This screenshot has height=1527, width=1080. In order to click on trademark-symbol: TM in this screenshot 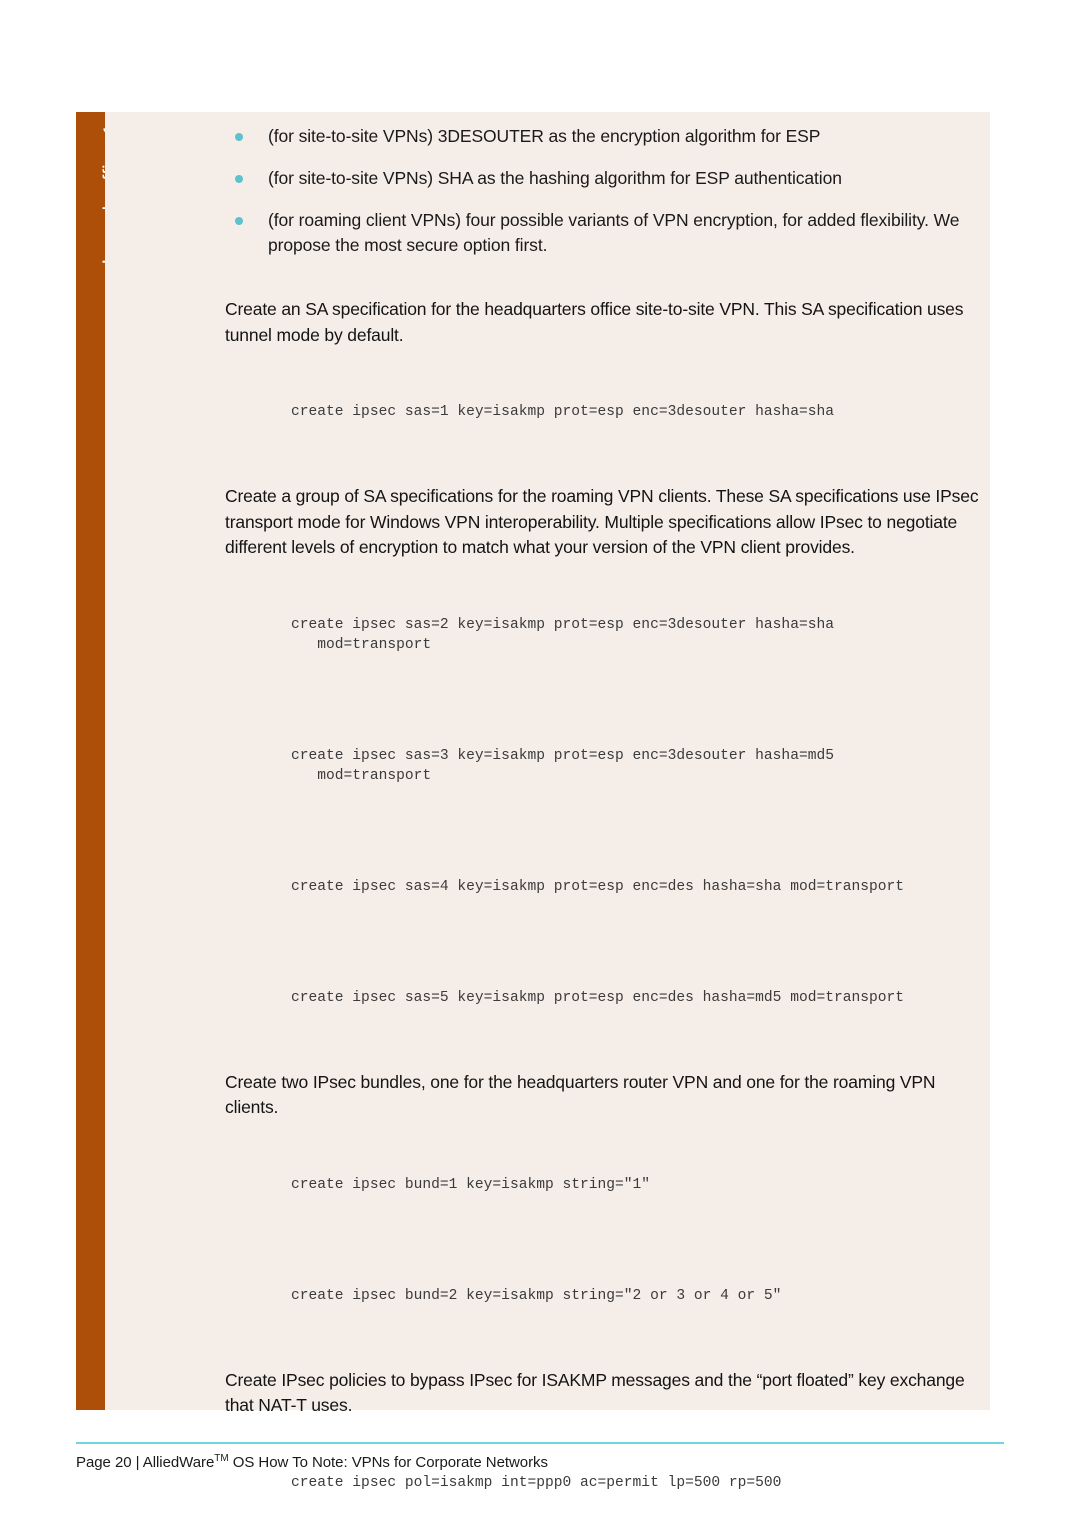, I will do `click(221, 1458)`.